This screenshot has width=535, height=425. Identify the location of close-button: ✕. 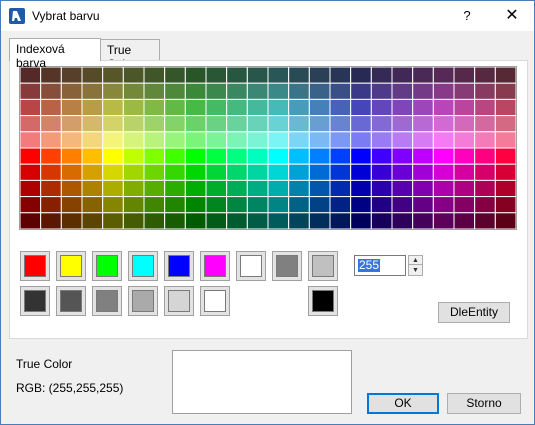
(512, 16).